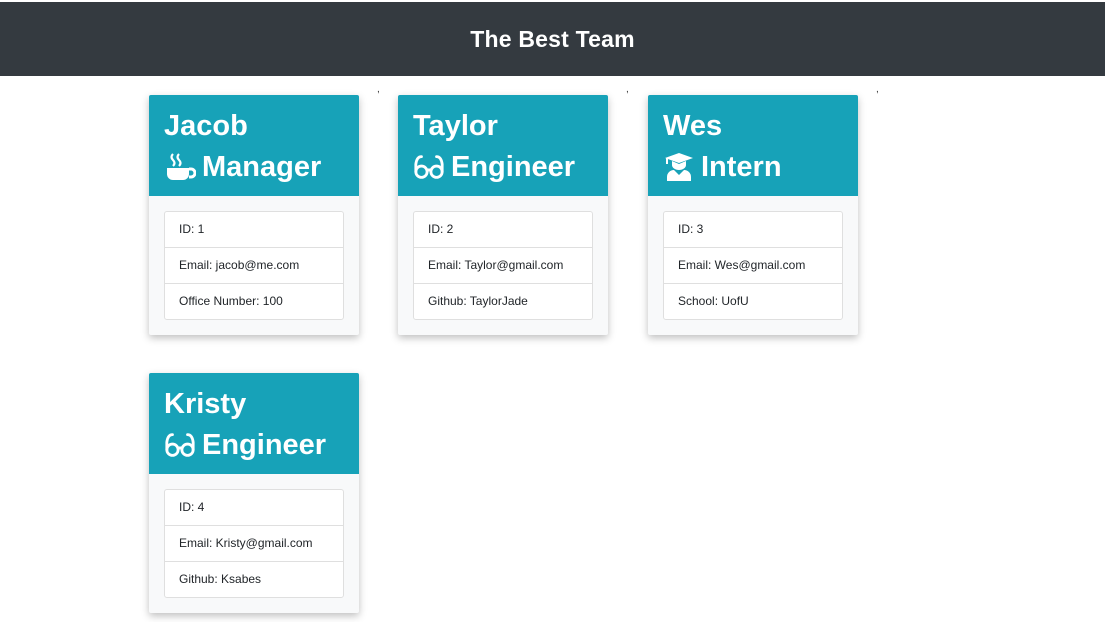 The width and height of the screenshot is (1105, 622). I want to click on github-item: Github: Ksabes, so click(254, 579).